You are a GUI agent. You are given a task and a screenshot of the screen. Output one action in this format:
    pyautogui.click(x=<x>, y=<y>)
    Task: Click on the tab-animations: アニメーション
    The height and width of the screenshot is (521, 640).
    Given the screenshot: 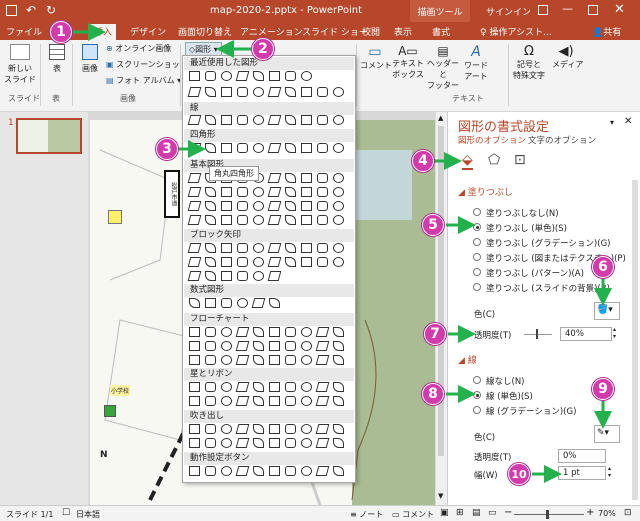 What is the action you would take?
    pyautogui.click(x=271, y=31)
    